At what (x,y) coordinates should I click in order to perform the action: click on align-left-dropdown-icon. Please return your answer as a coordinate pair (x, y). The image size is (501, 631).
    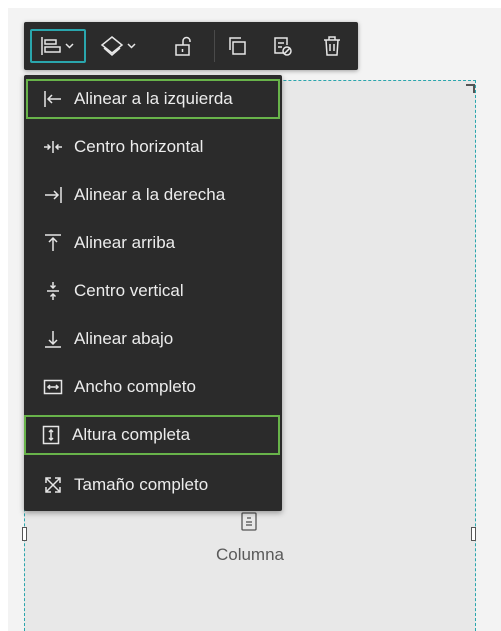
    Looking at the image, I should click on (58, 46).